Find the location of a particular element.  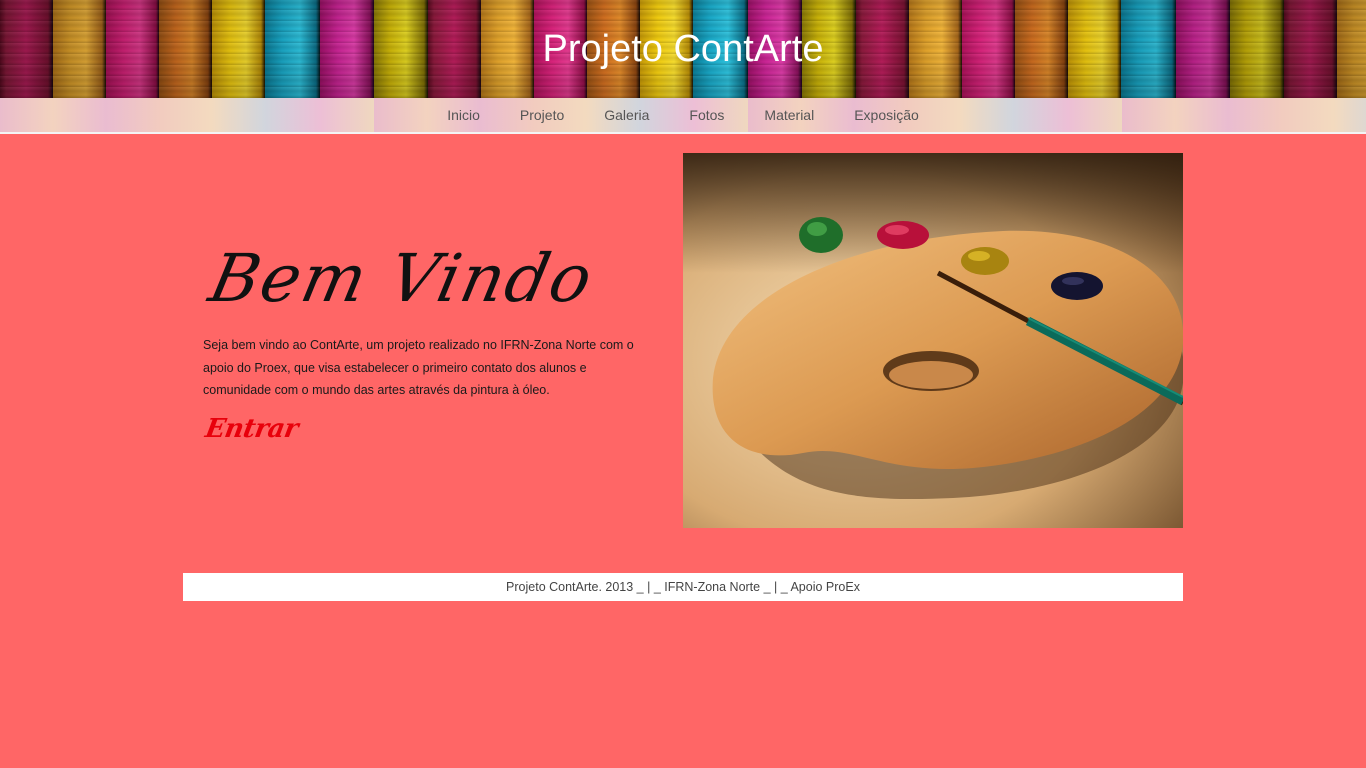

nav-item-inicio: Inicio is located at coordinates (463, 115).